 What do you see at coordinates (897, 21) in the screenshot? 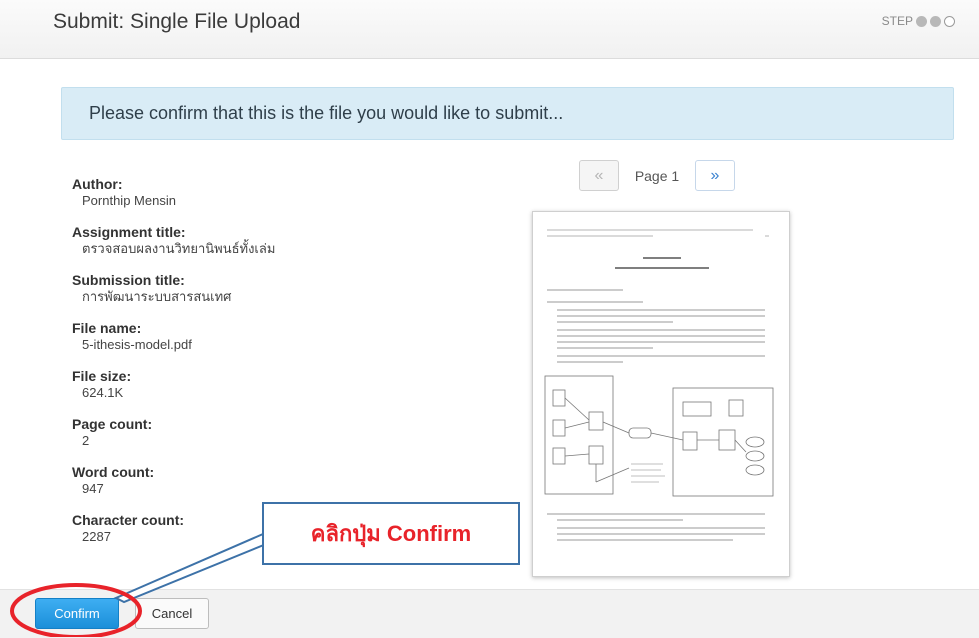
I see `step-label: STEP` at bounding box center [897, 21].